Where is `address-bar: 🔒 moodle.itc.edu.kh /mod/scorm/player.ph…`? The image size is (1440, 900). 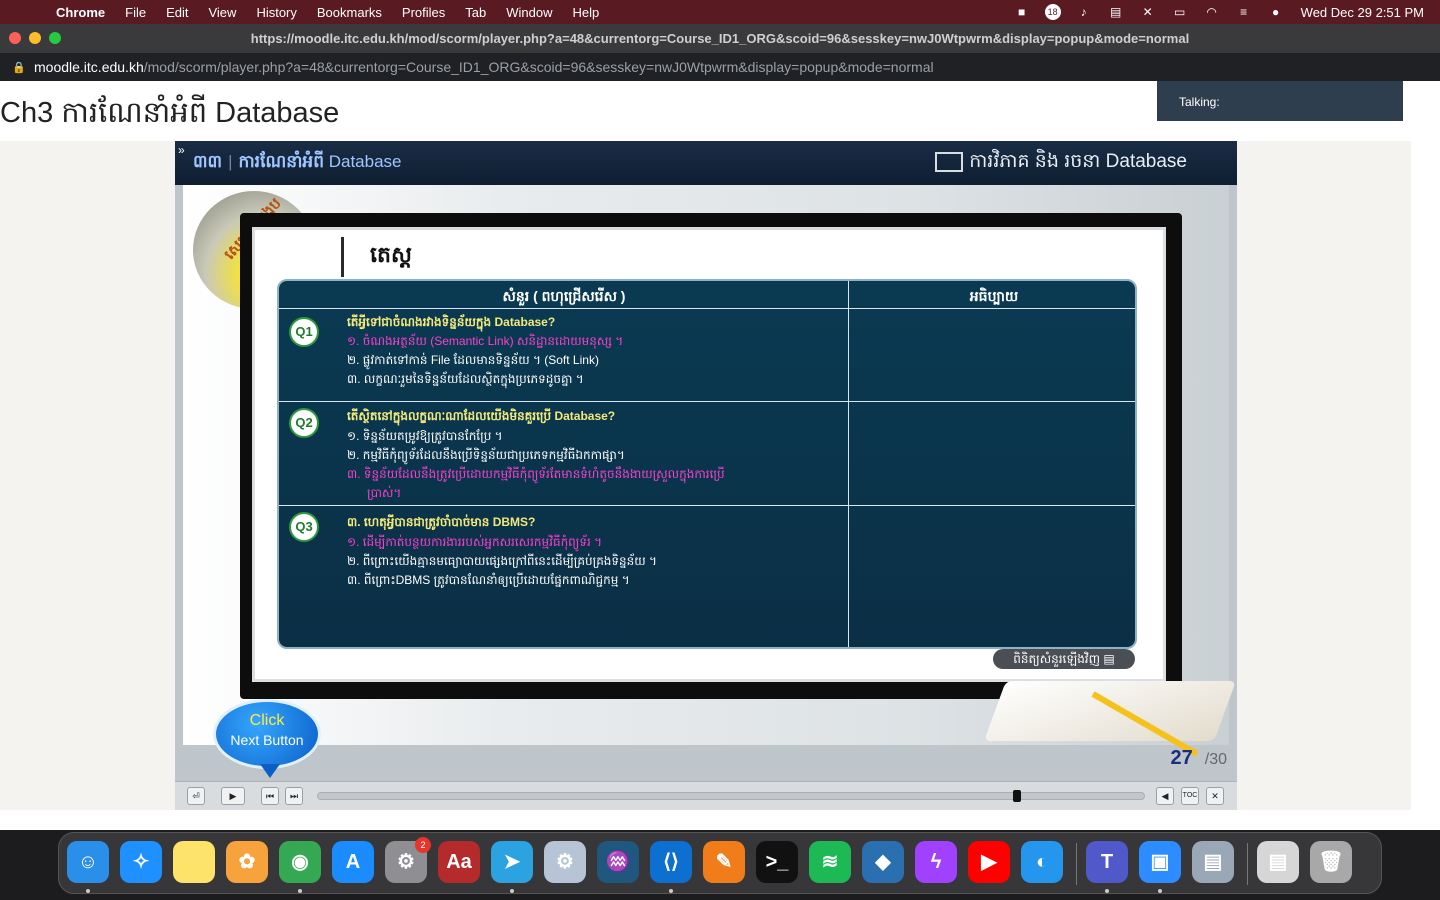 address-bar: 🔒 moodle.itc.edu.kh /mod/scorm/player.ph… is located at coordinates (720, 67).